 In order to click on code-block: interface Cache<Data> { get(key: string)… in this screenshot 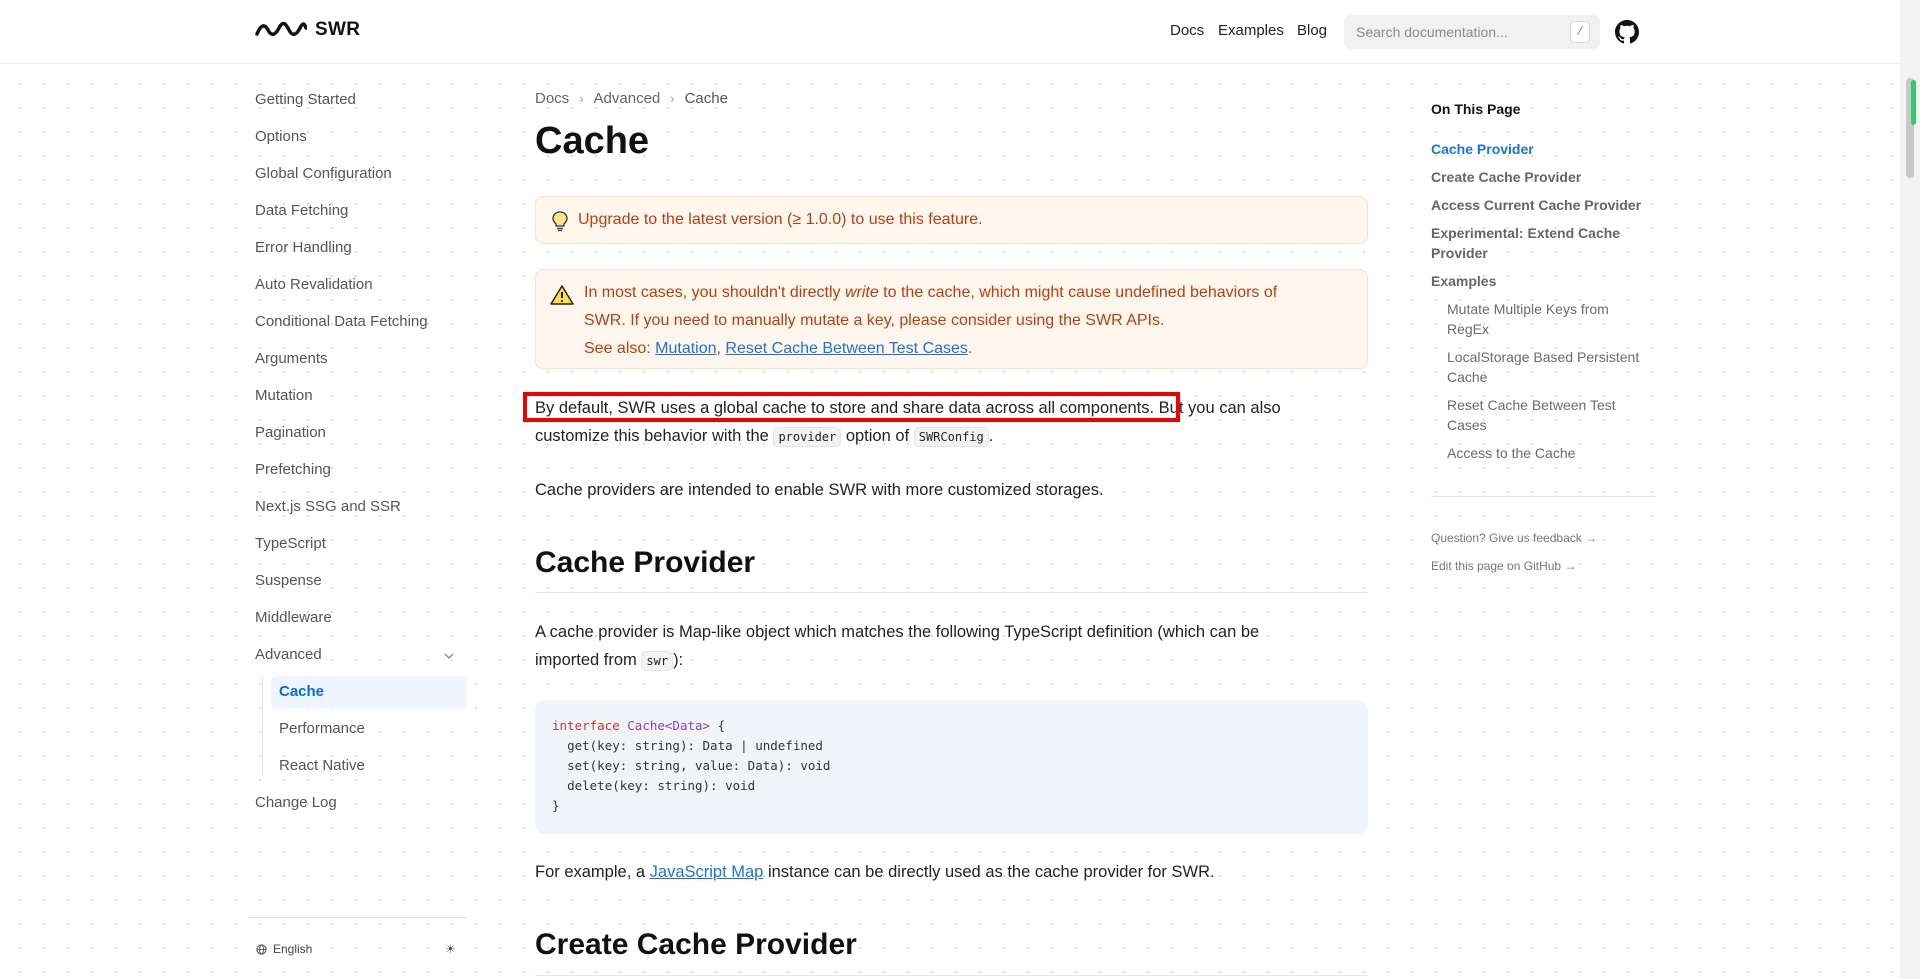, I will do `click(951, 767)`.